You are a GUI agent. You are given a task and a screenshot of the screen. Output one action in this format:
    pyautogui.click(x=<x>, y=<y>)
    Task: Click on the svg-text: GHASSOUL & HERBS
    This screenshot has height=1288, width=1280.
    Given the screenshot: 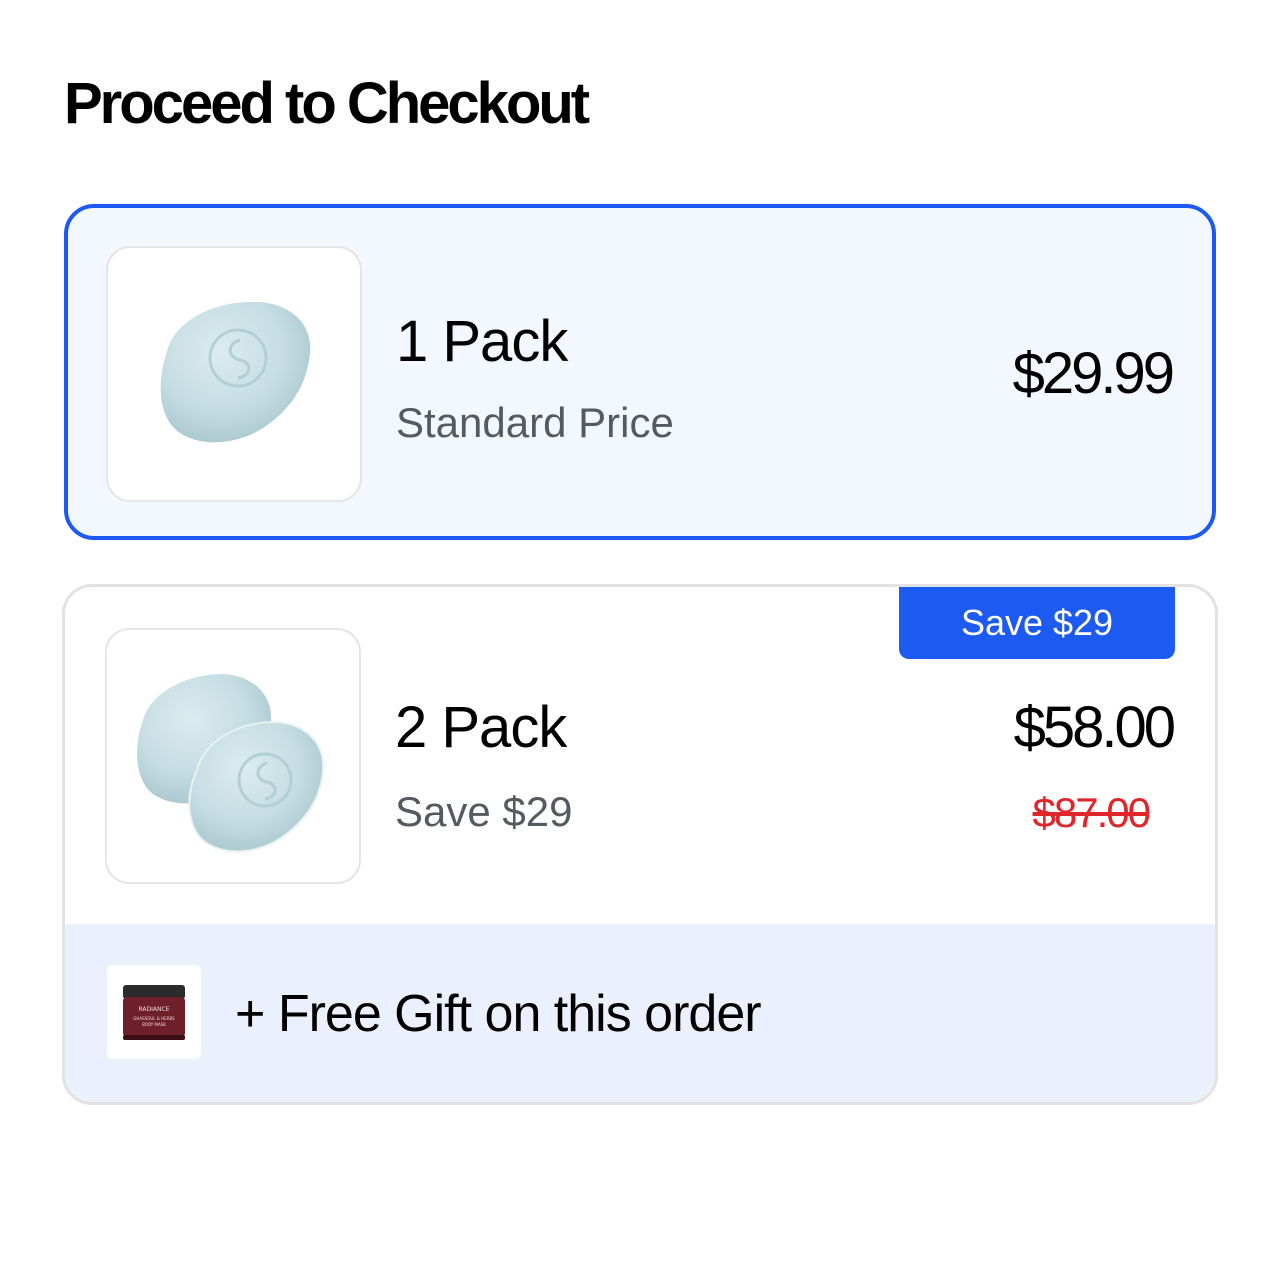 What is the action you would take?
    pyautogui.click(x=154, y=1018)
    